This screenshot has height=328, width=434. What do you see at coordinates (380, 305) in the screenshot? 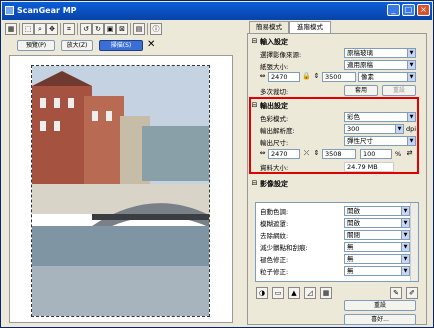
I see `reset-button: 重設` at bounding box center [380, 305].